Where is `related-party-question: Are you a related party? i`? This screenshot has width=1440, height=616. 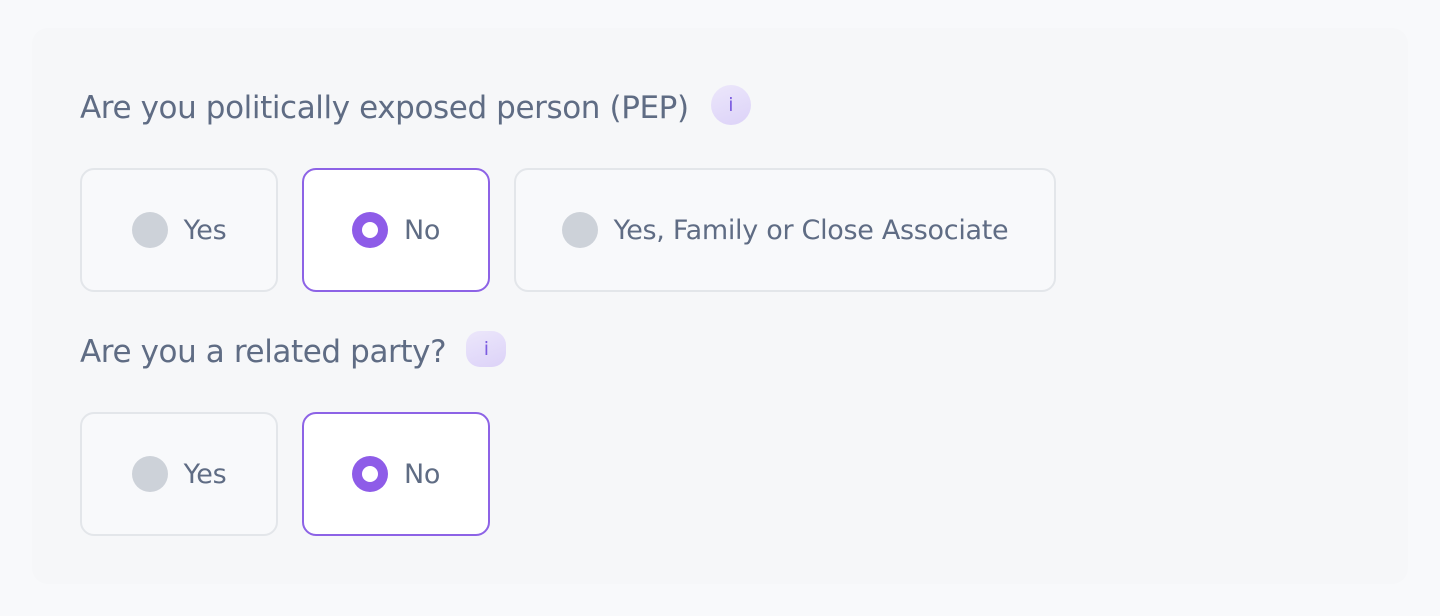
related-party-question: Are you a related party? i is located at coordinates (293, 352).